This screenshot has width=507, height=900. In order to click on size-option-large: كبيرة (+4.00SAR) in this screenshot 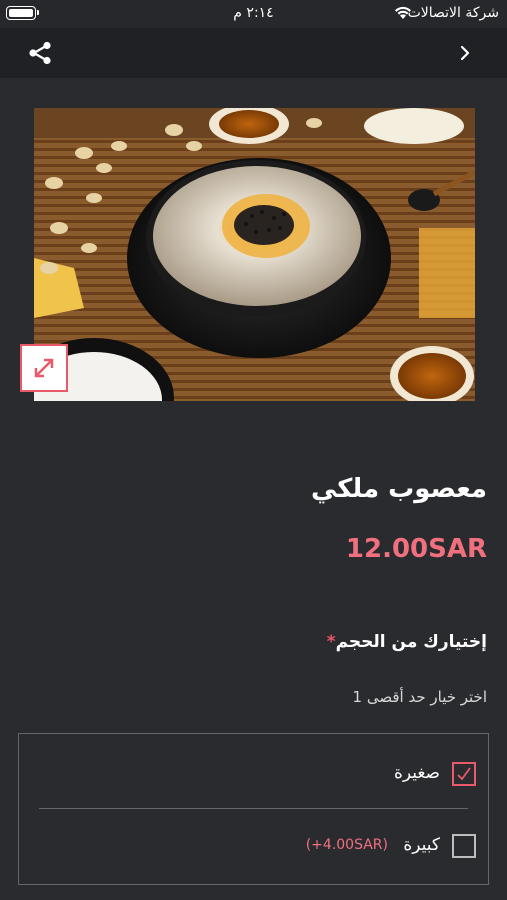, I will do `click(253, 846)`.